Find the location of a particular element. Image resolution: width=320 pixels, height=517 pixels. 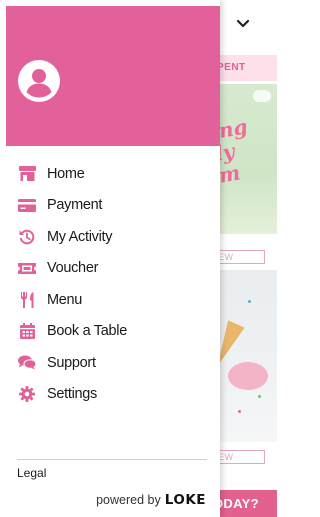

utensils-icon is located at coordinates (27, 299).